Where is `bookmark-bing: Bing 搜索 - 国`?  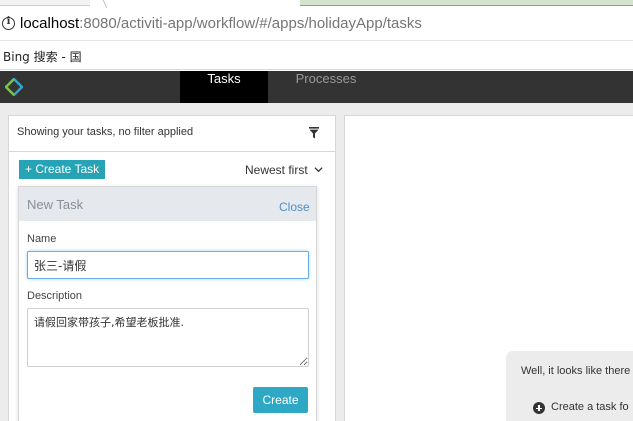 bookmark-bing: Bing 搜索 - 国 is located at coordinates (42, 56).